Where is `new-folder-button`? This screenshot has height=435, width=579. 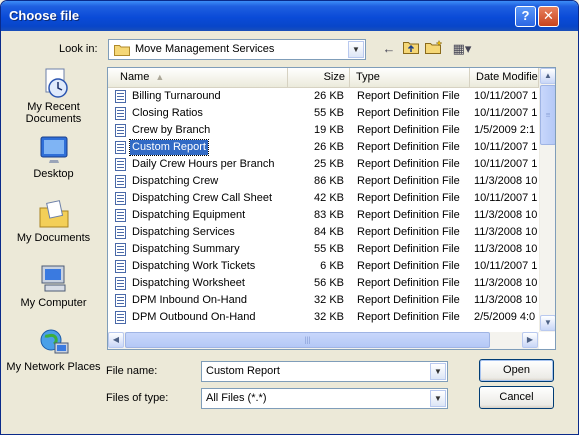 new-folder-button is located at coordinates (434, 48).